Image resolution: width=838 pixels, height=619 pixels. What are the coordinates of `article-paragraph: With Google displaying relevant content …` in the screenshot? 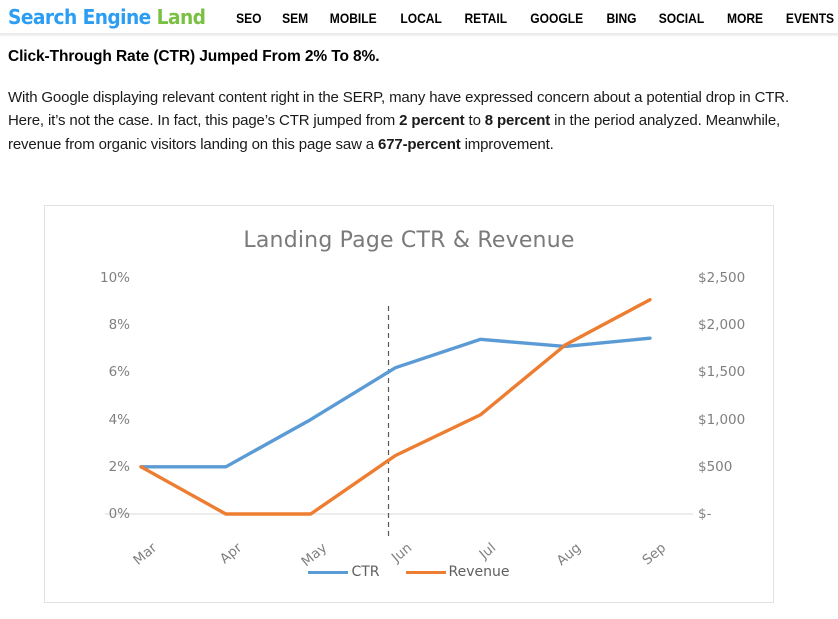 It's located at (414, 121).